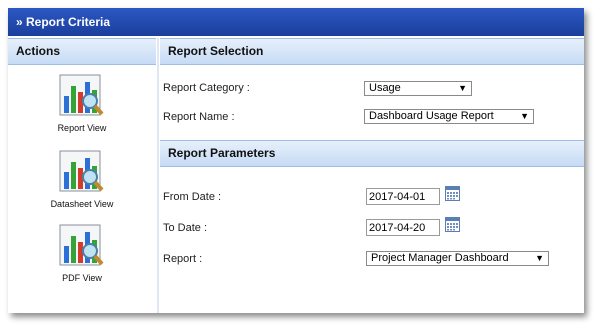 The height and width of the screenshot is (334, 603). What do you see at coordinates (81, 245) in the screenshot?
I see `pdf-chart-icon` at bounding box center [81, 245].